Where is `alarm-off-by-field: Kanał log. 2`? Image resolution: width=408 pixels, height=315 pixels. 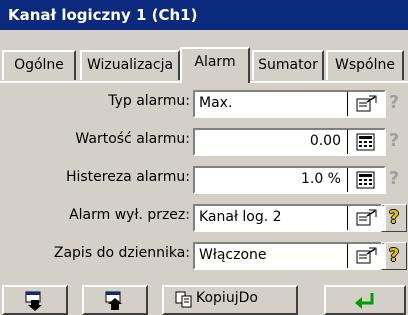 alarm-off-by-field: Kanał log. 2 is located at coordinates (289, 218).